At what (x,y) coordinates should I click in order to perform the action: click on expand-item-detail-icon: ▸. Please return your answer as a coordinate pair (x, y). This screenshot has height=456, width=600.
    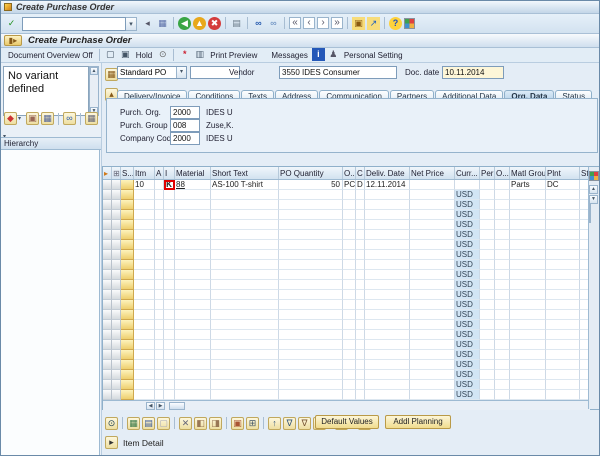
    Looking at the image, I should click on (111, 443).